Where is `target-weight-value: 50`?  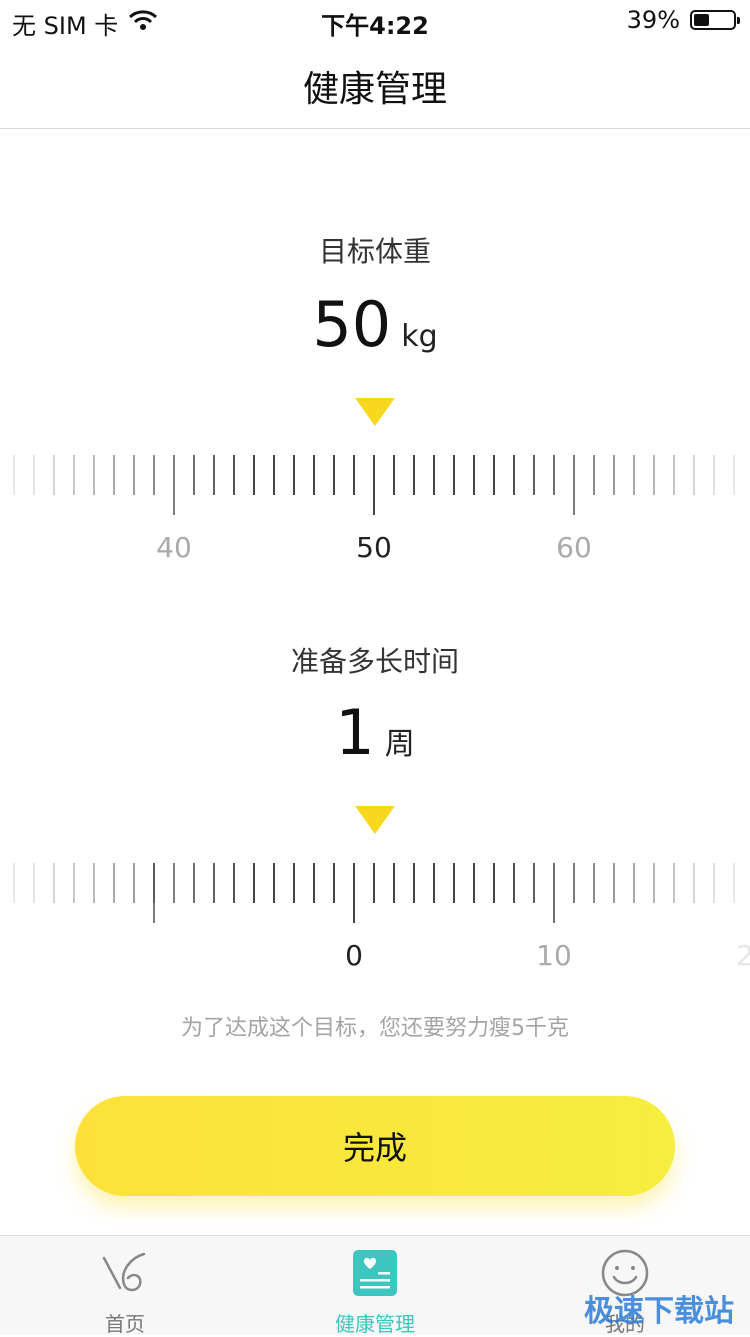
target-weight-value: 50 is located at coordinates (352, 324).